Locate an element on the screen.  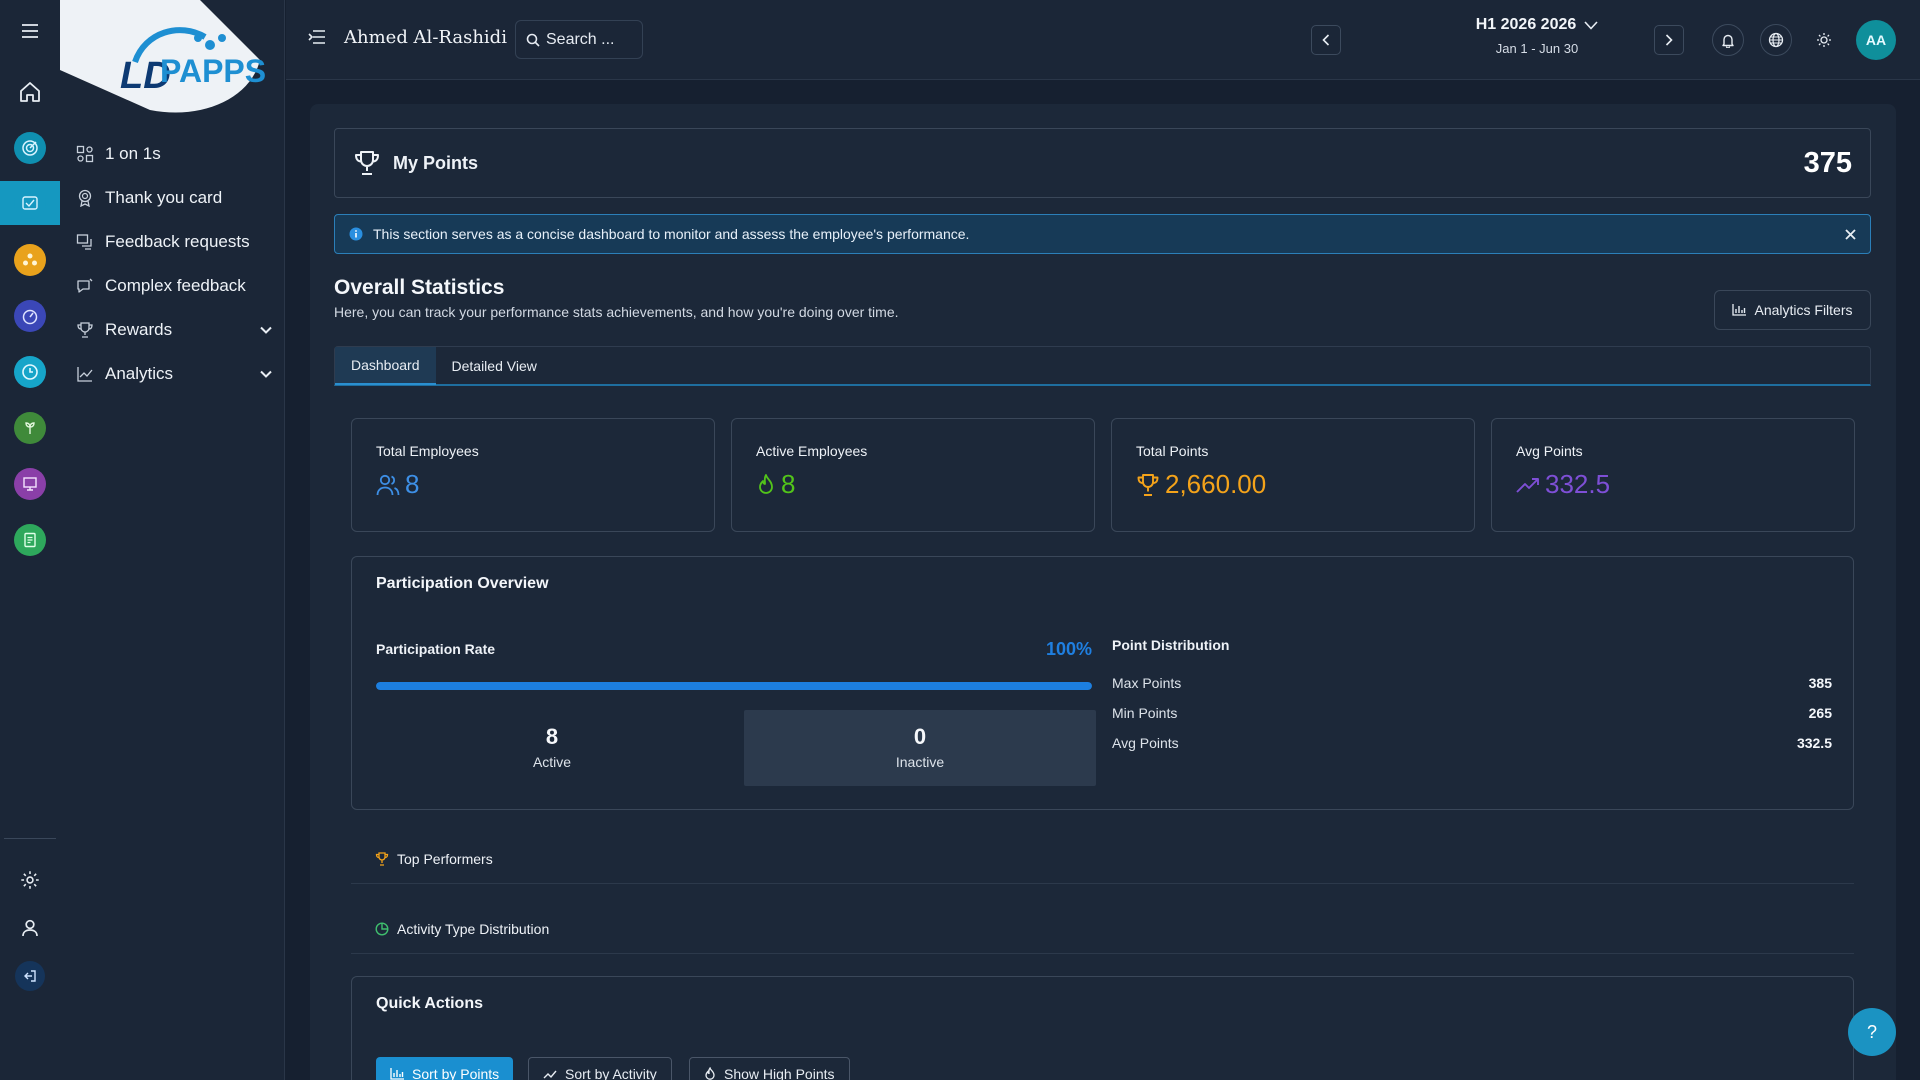
tab-detailed-view: Detailed View is located at coordinates (494, 366).